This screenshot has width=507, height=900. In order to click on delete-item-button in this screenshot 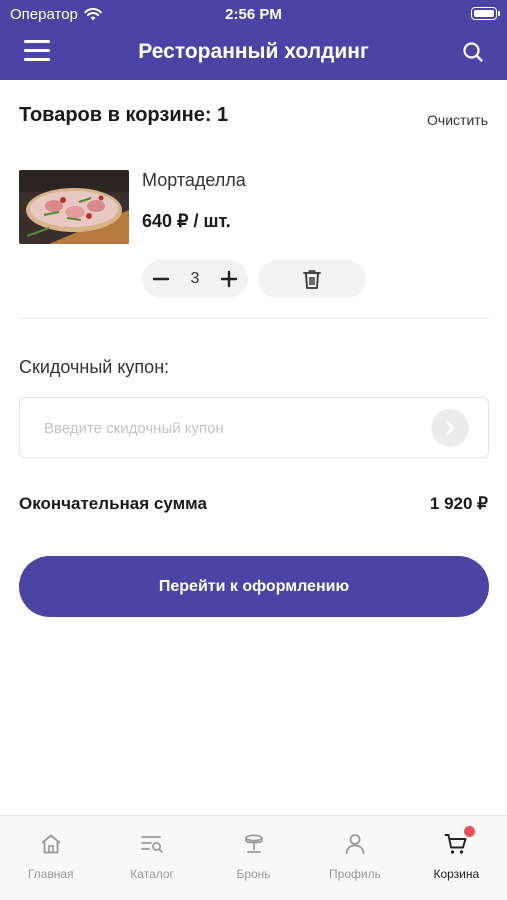, I will do `click(312, 279)`.